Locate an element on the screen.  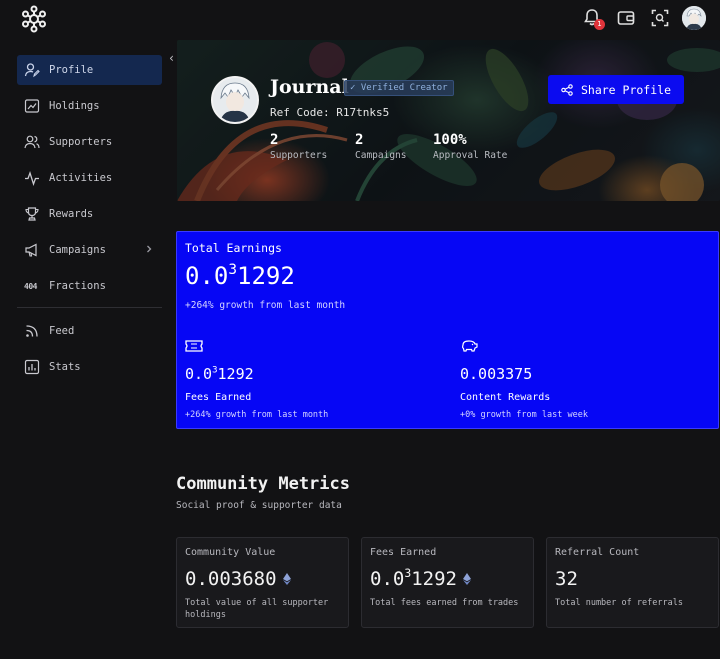
sidebar-item-activities: Activities is located at coordinates (89, 178).